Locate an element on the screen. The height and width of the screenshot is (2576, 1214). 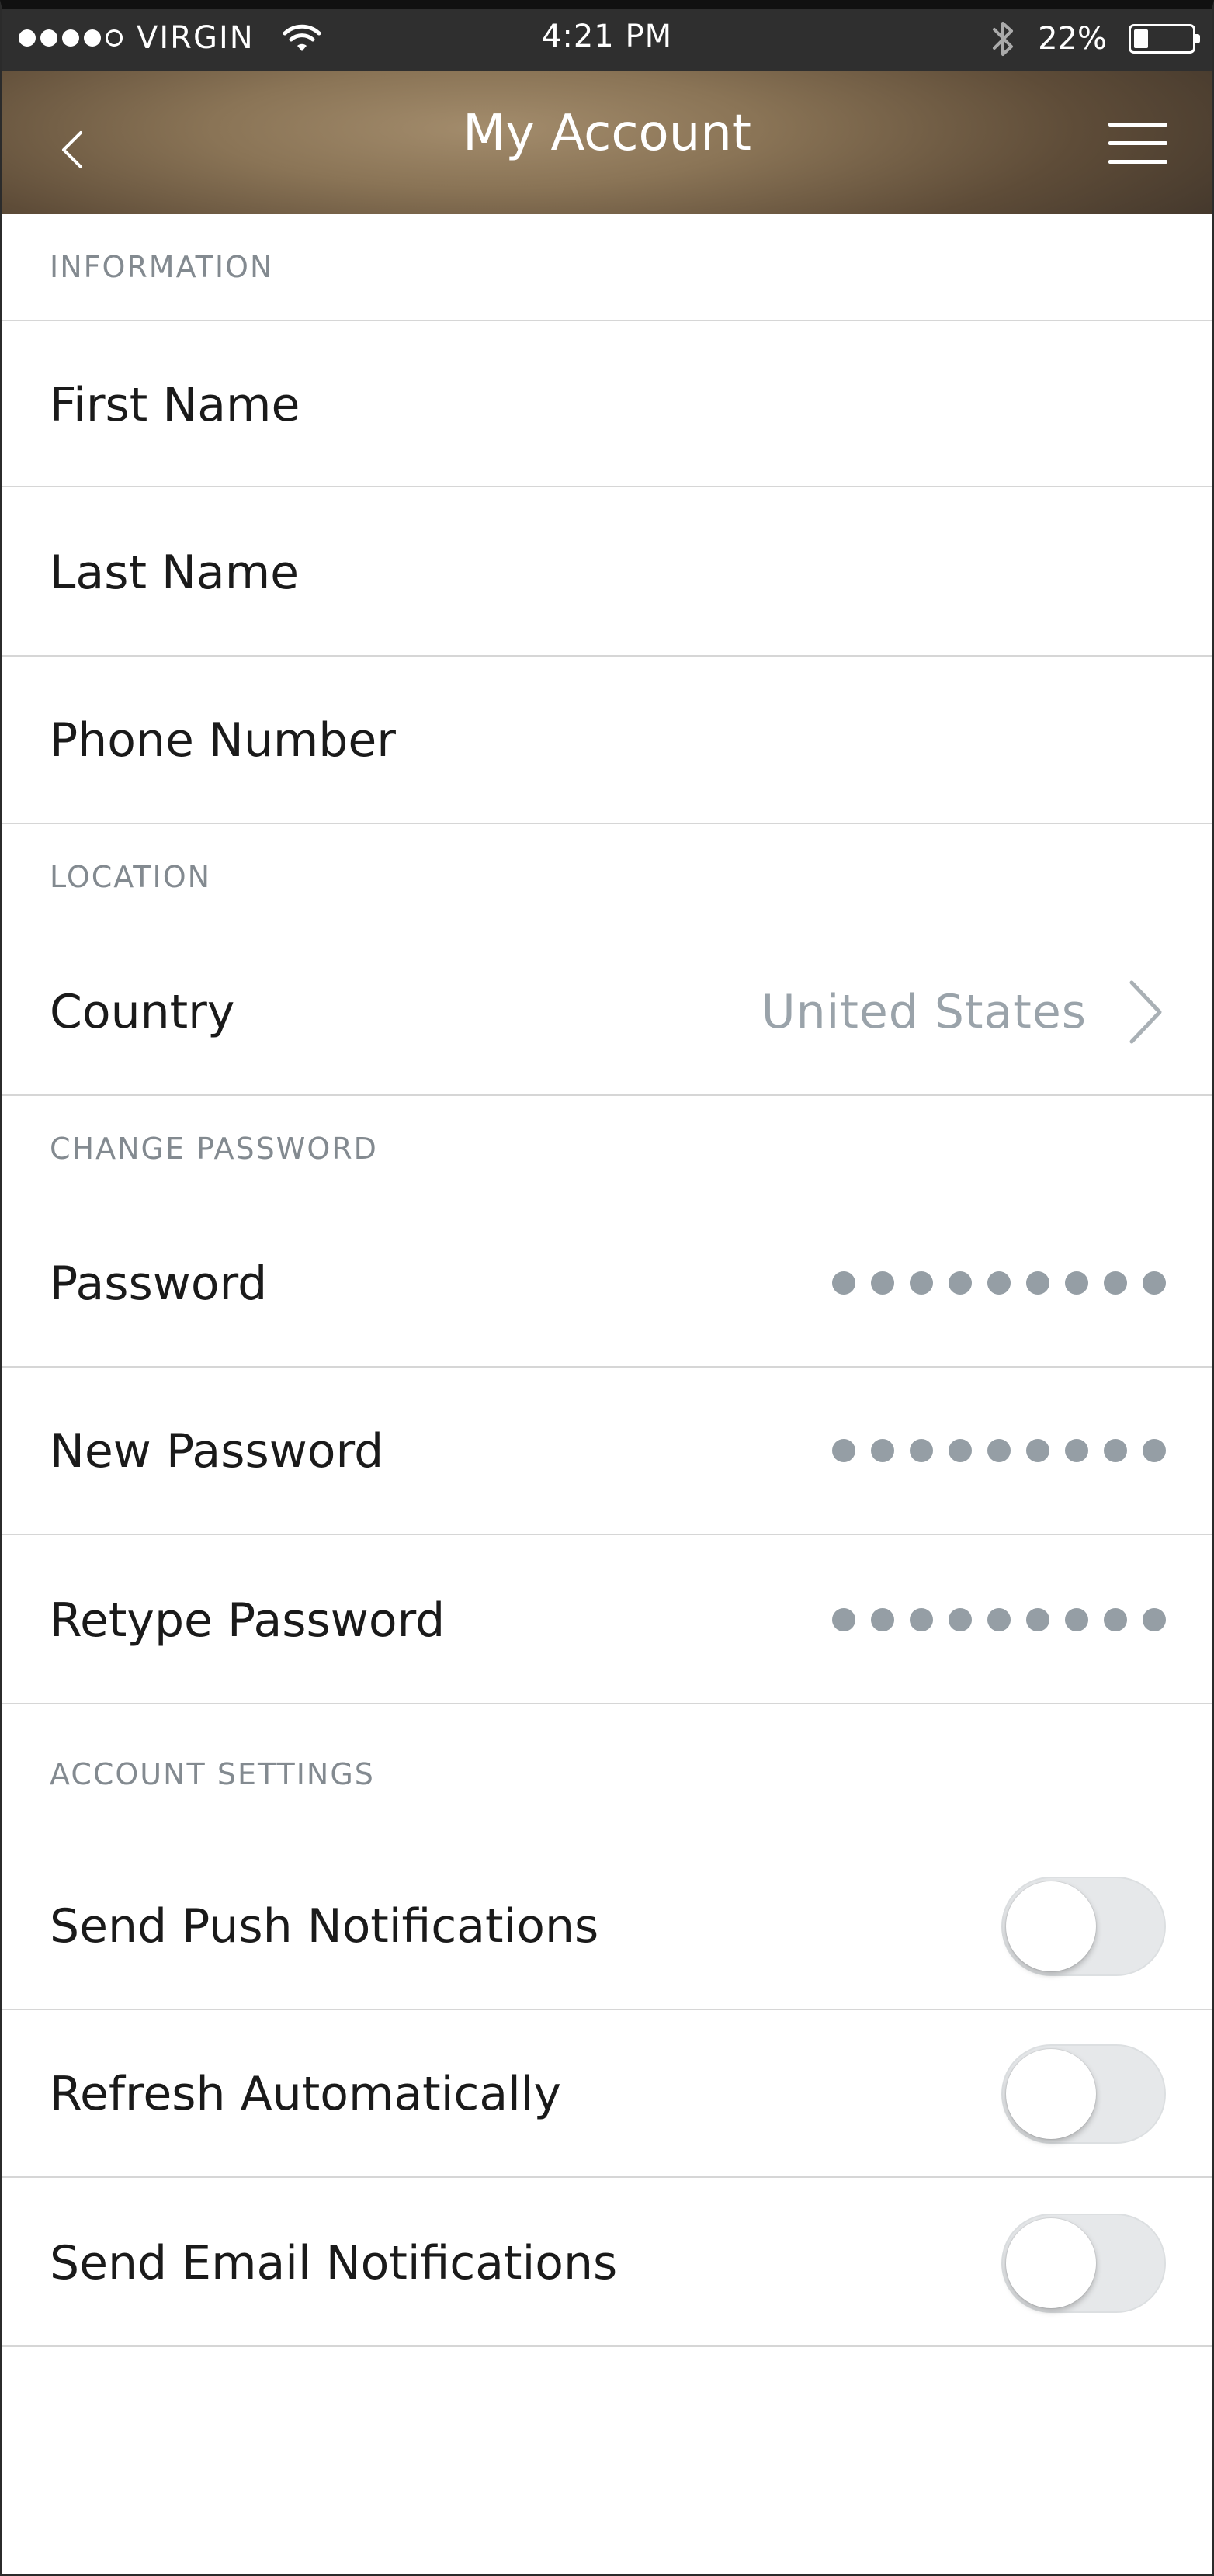
country-selector: Country United States is located at coordinates (607, 1012).